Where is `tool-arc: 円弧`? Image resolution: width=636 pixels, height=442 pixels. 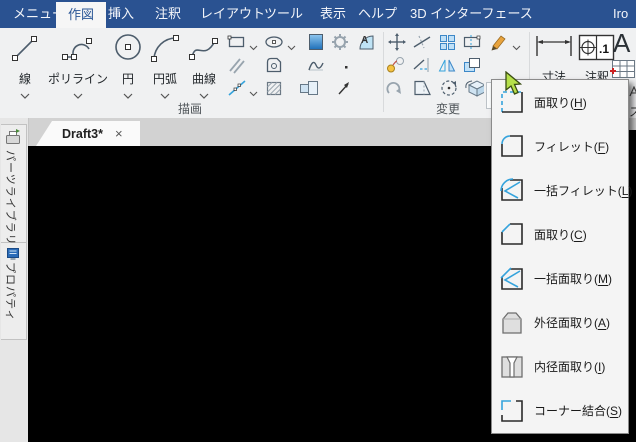 tool-arc: 円弧 is located at coordinates (165, 68).